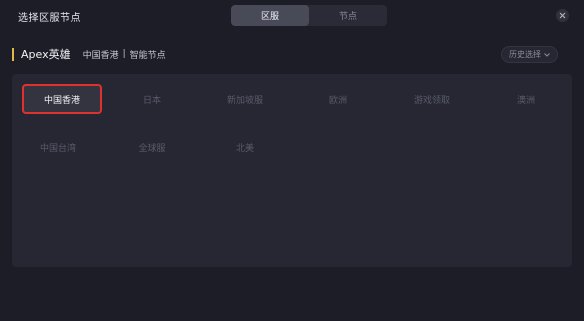  Describe the element at coordinates (62, 99) in the screenshot. I see `region-option-hongkong: 中国香港` at that location.